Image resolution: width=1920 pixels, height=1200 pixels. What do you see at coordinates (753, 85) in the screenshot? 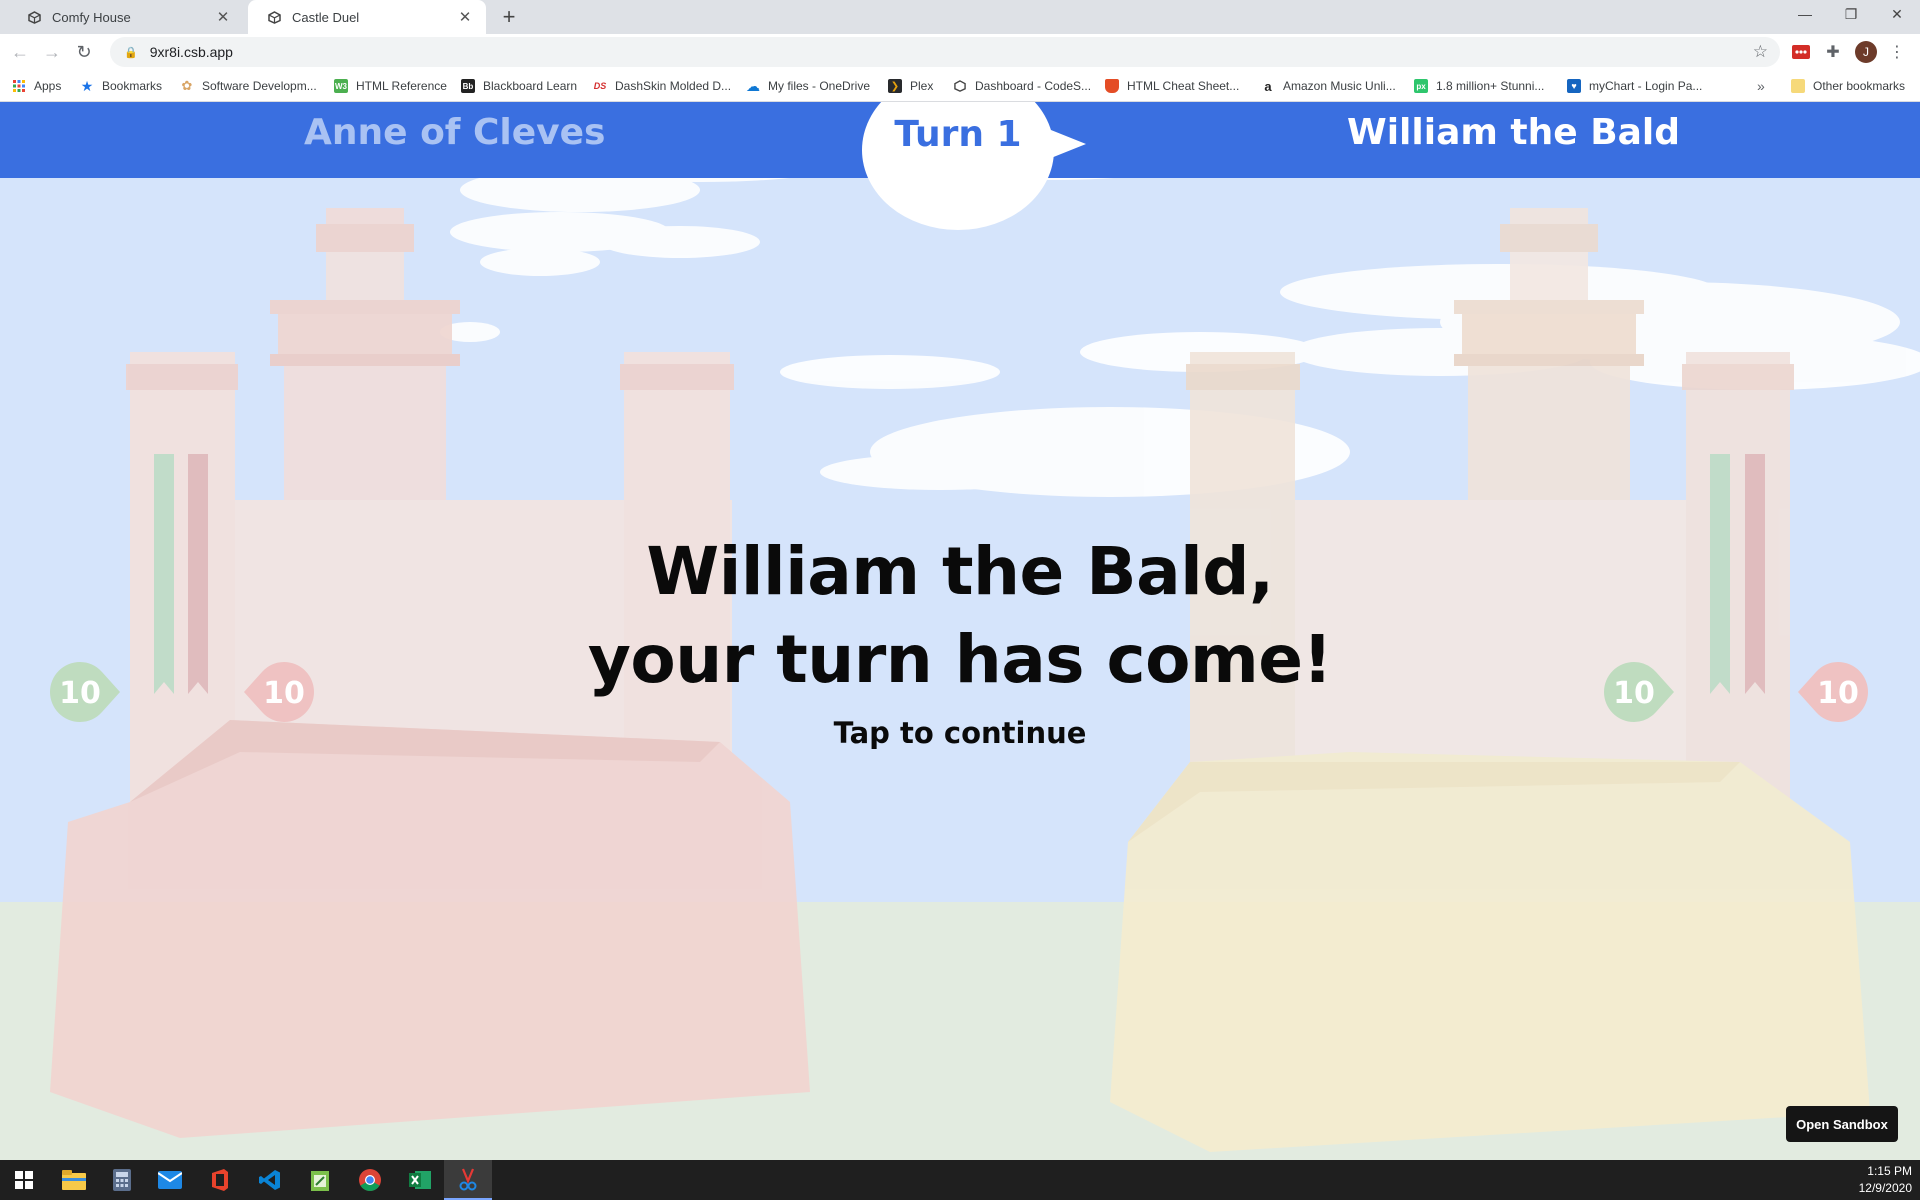
I see `cloud-icon: ☁` at bounding box center [753, 85].